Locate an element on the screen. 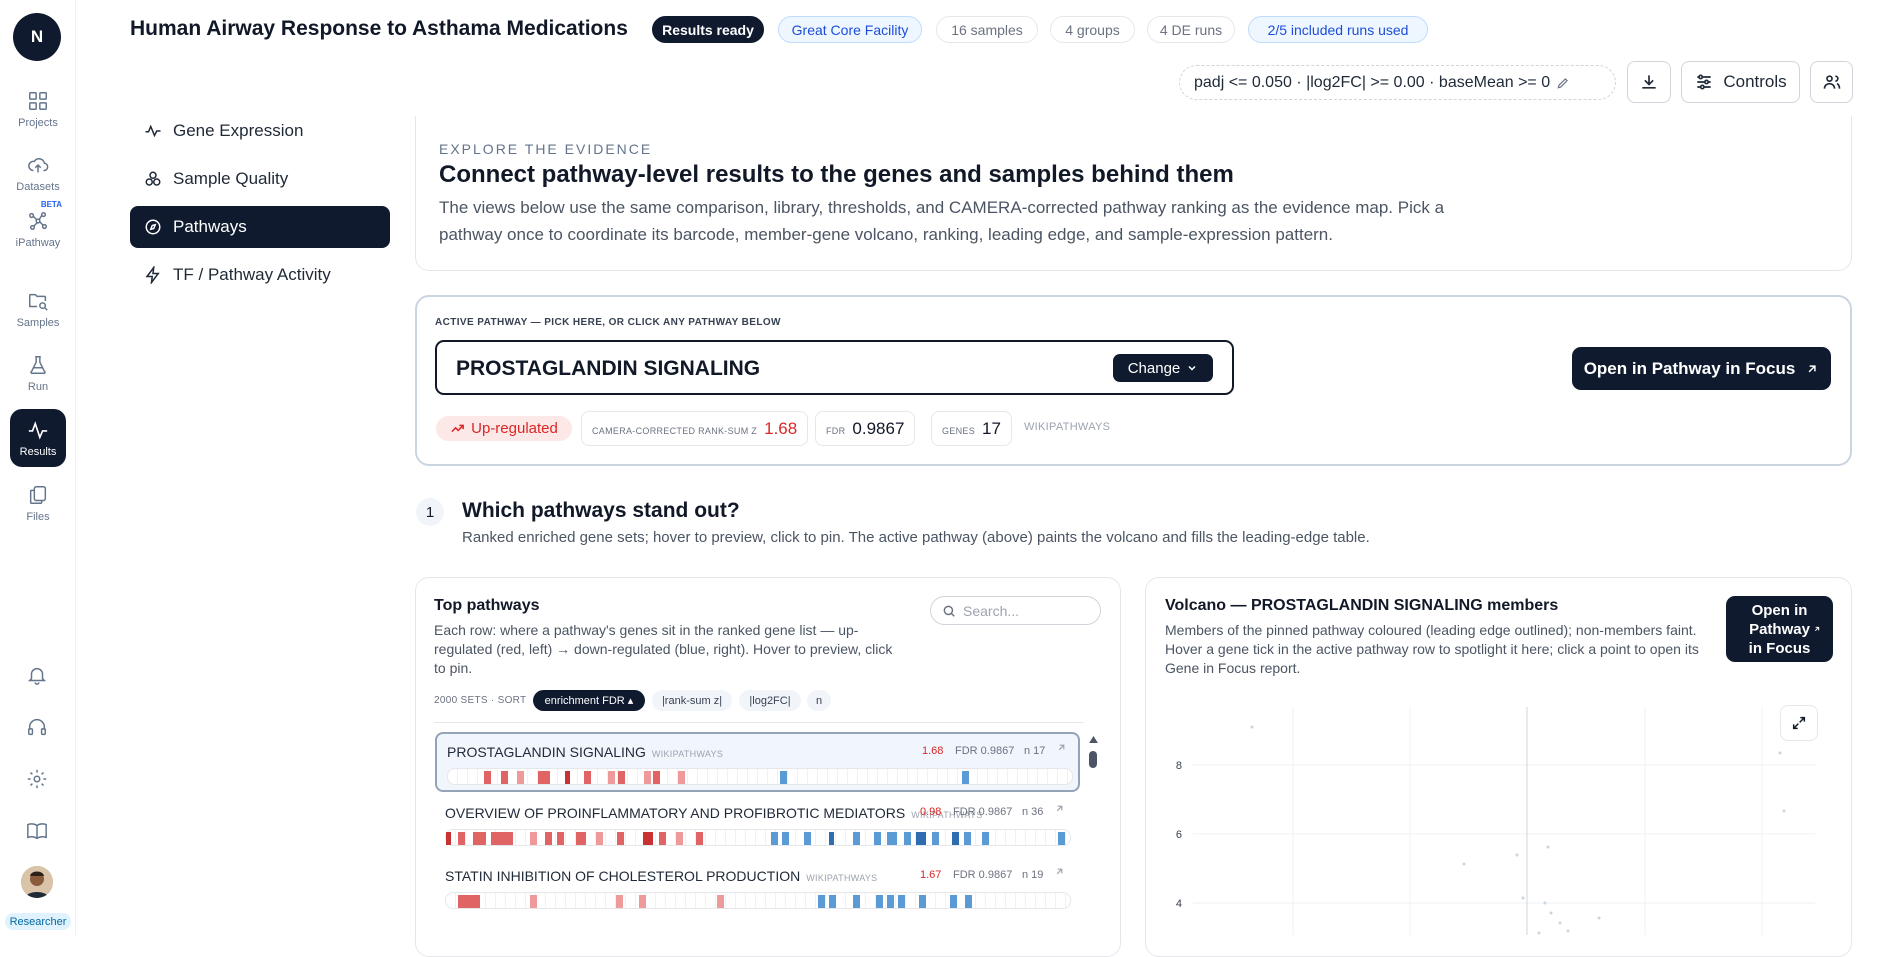 This screenshot has width=1898, height=957. scroll-up-icon is located at coordinates (1093, 739).